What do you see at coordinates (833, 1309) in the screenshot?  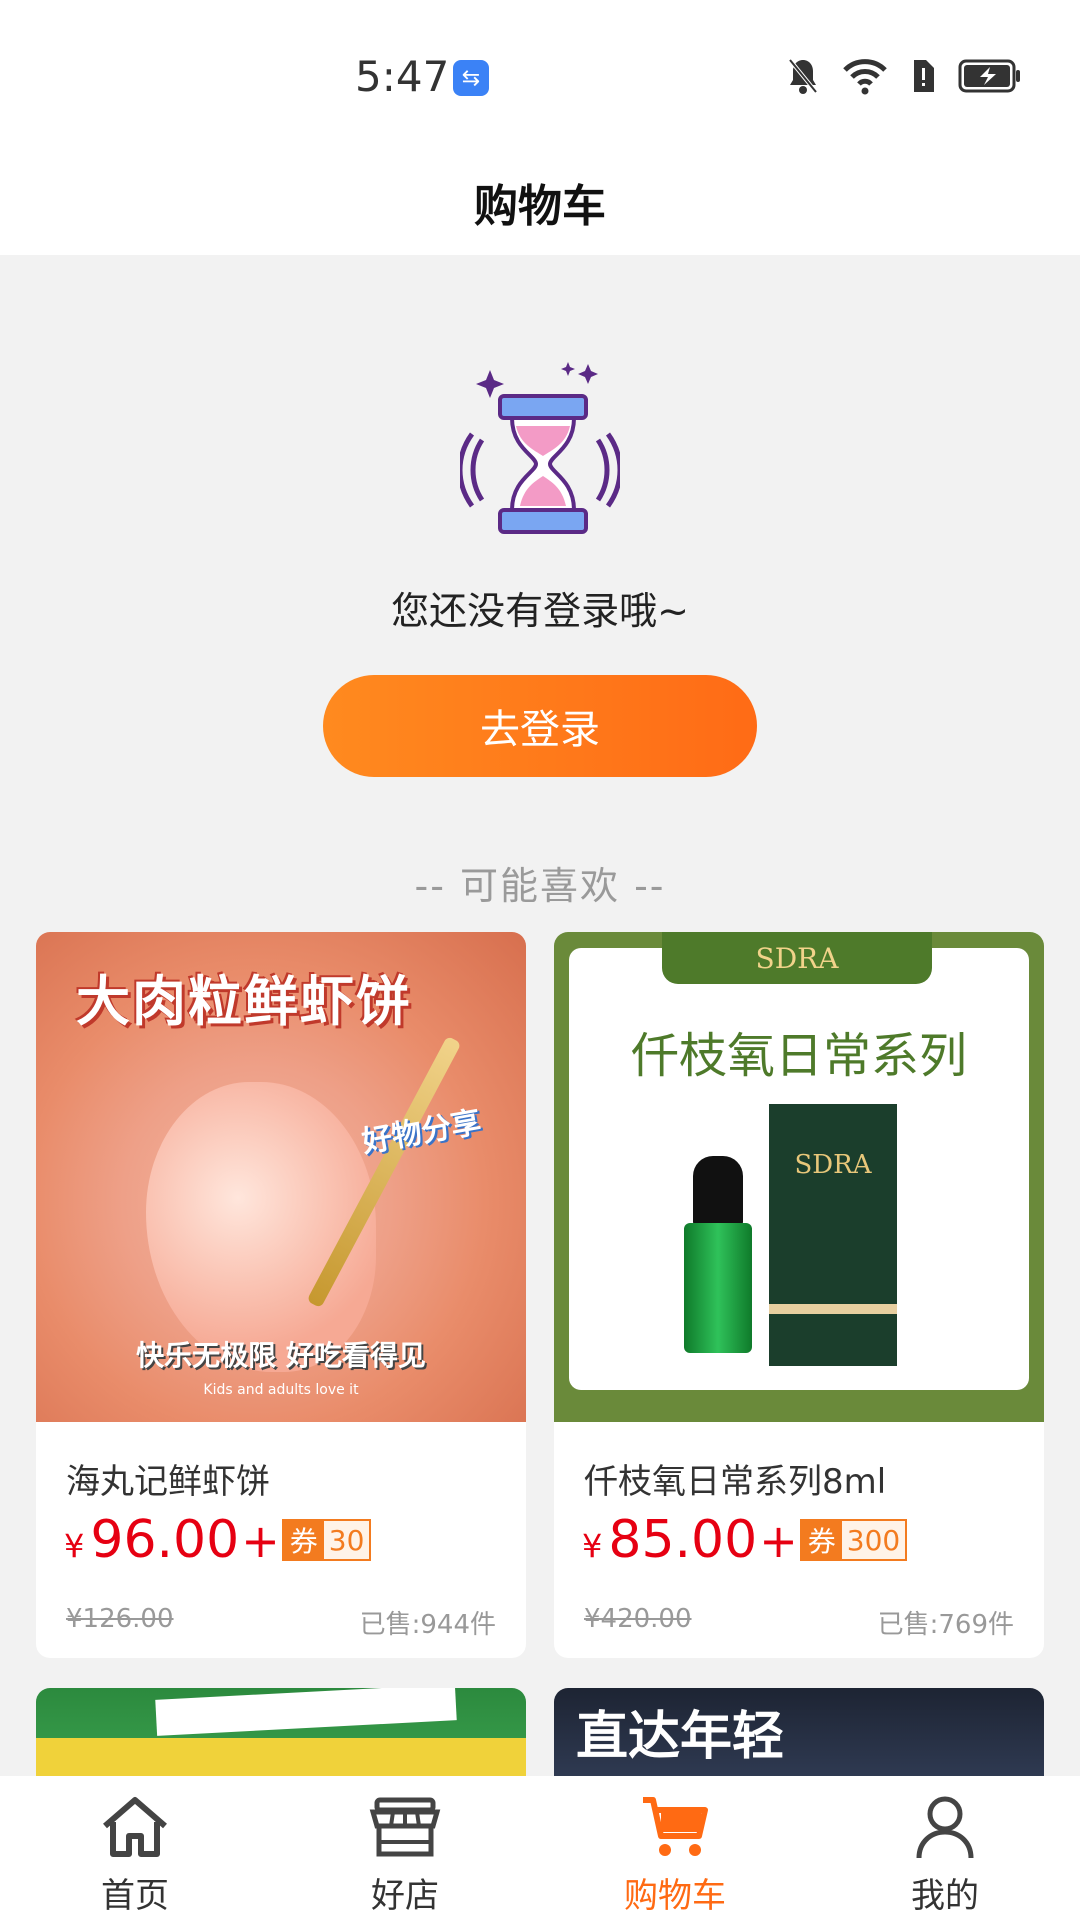 I see `box-band` at bounding box center [833, 1309].